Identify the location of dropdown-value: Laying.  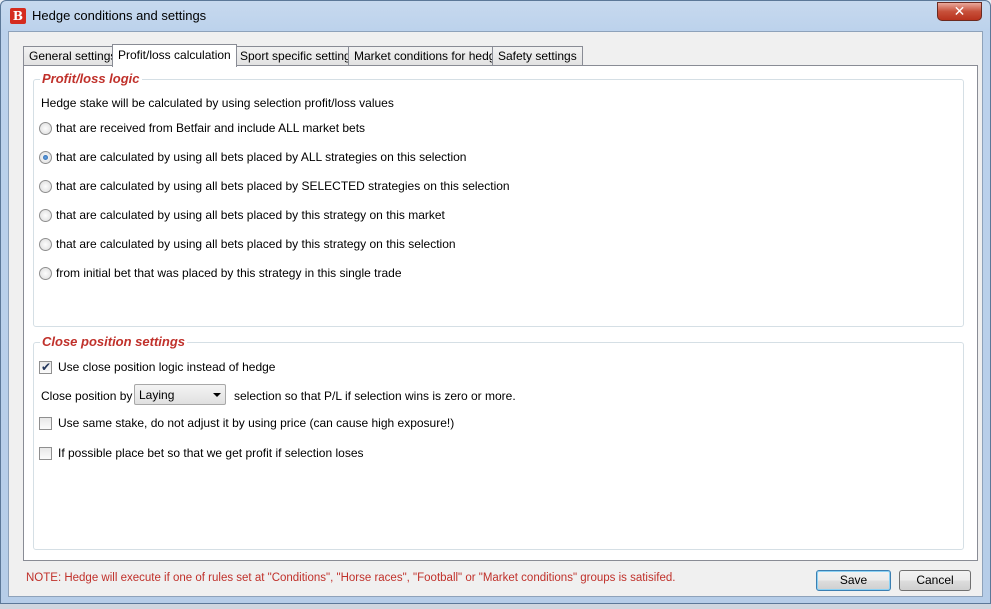
(157, 395).